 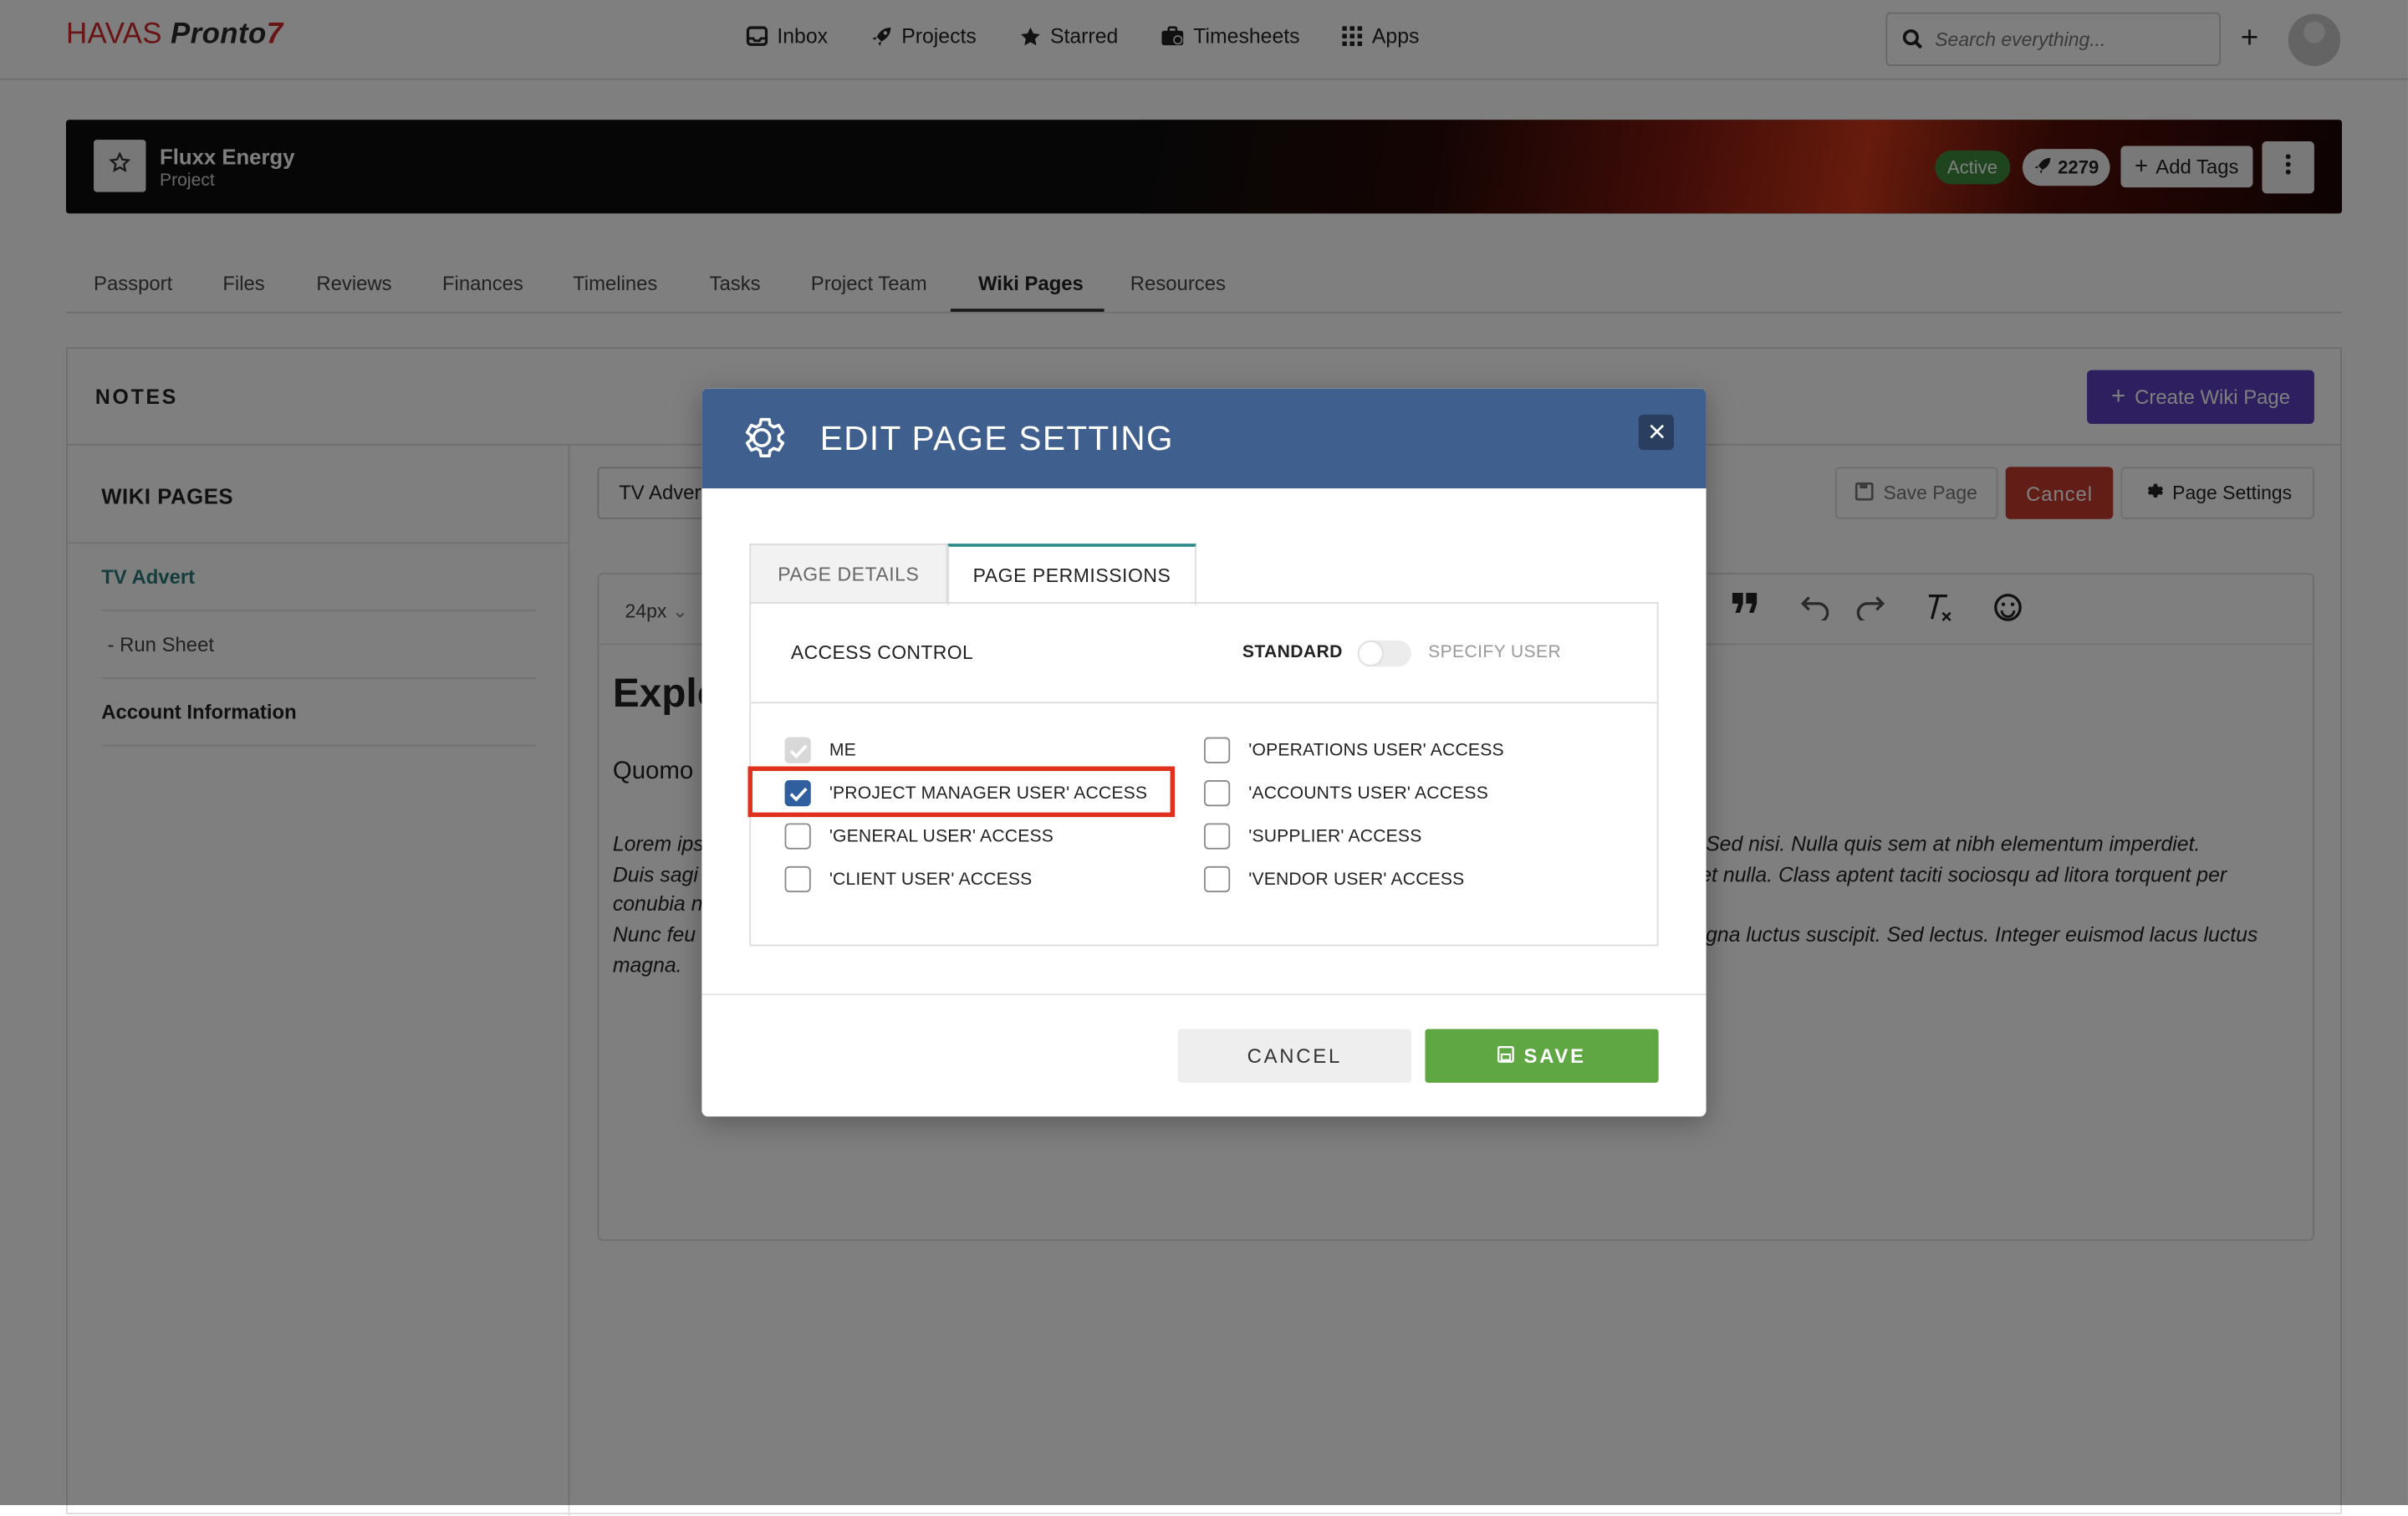 What do you see at coordinates (1555, 1056) in the screenshot?
I see `save-label: SAVE` at bounding box center [1555, 1056].